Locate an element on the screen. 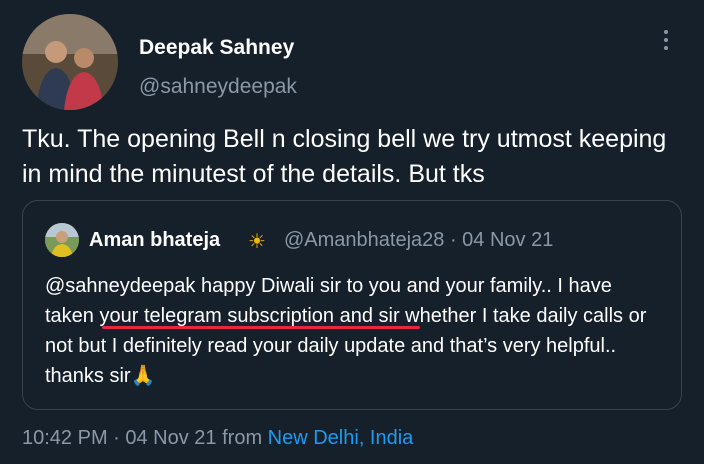 This screenshot has width=704, height=464. more-options-icon is located at coordinates (666, 42).